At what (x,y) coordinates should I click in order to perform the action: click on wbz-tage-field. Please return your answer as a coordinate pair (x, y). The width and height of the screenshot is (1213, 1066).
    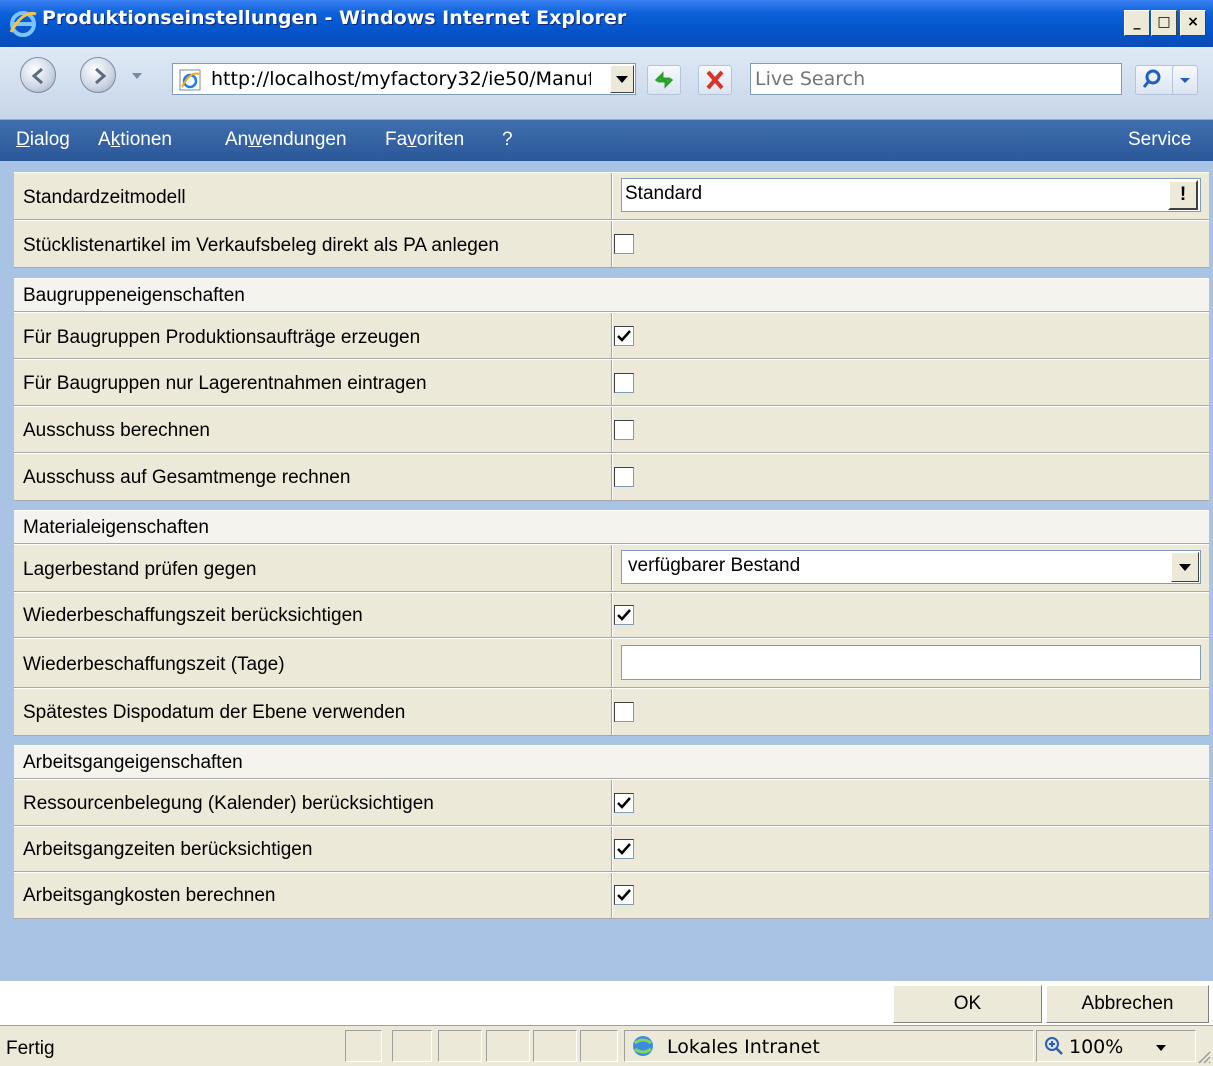
    Looking at the image, I should click on (911, 662).